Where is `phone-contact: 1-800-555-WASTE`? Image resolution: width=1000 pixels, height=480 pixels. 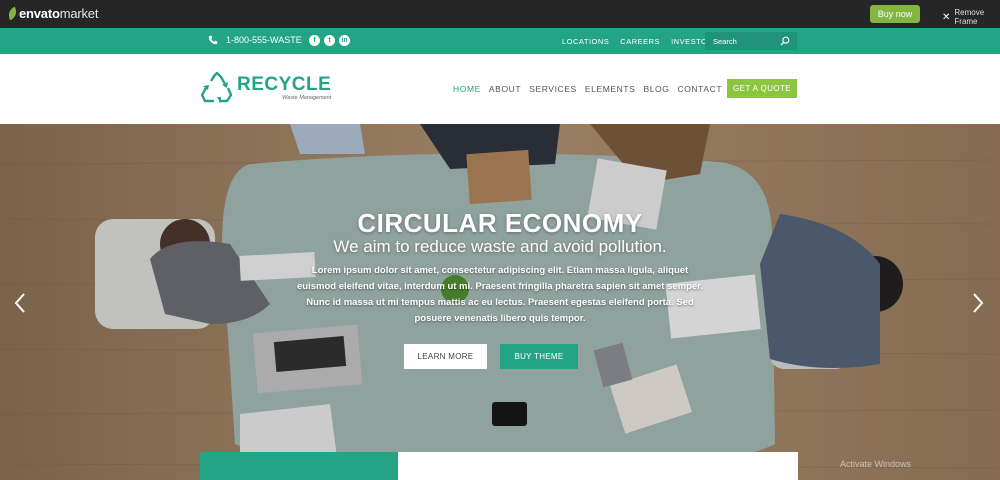
phone-contact: 1-800-555-WASTE is located at coordinates (255, 40).